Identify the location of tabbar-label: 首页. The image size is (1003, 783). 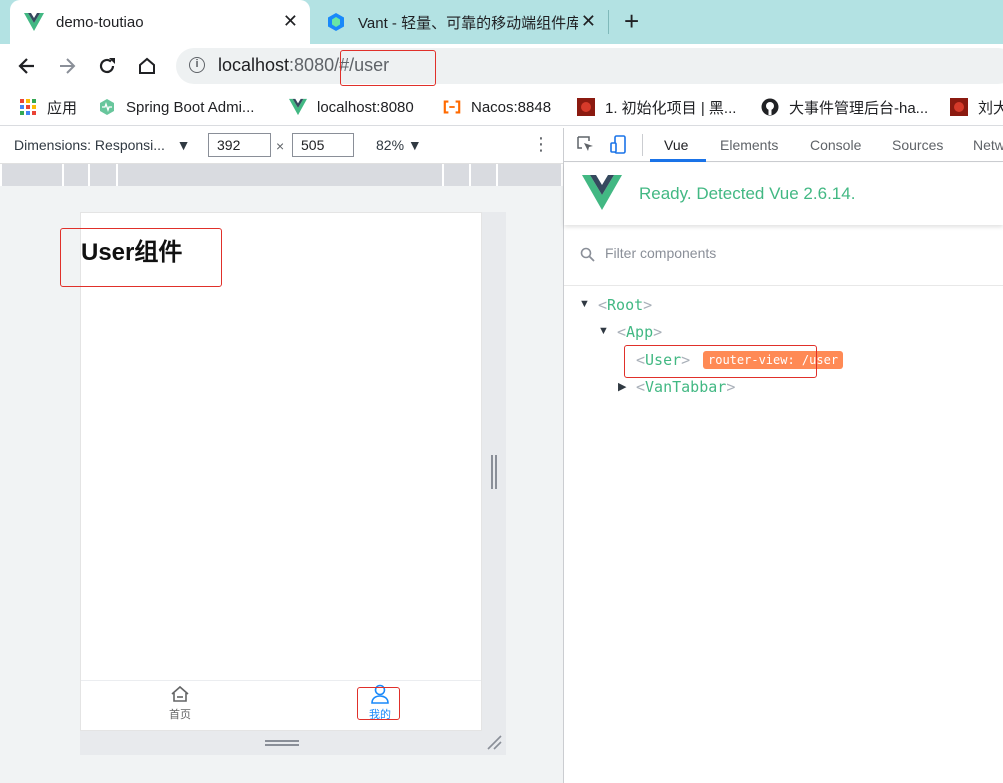
(180, 715).